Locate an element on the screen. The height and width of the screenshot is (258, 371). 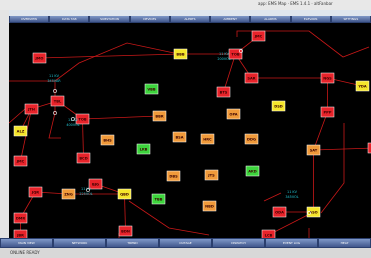
annotation-a1-line-0: 11 KV is located at coordinates (54, 76).